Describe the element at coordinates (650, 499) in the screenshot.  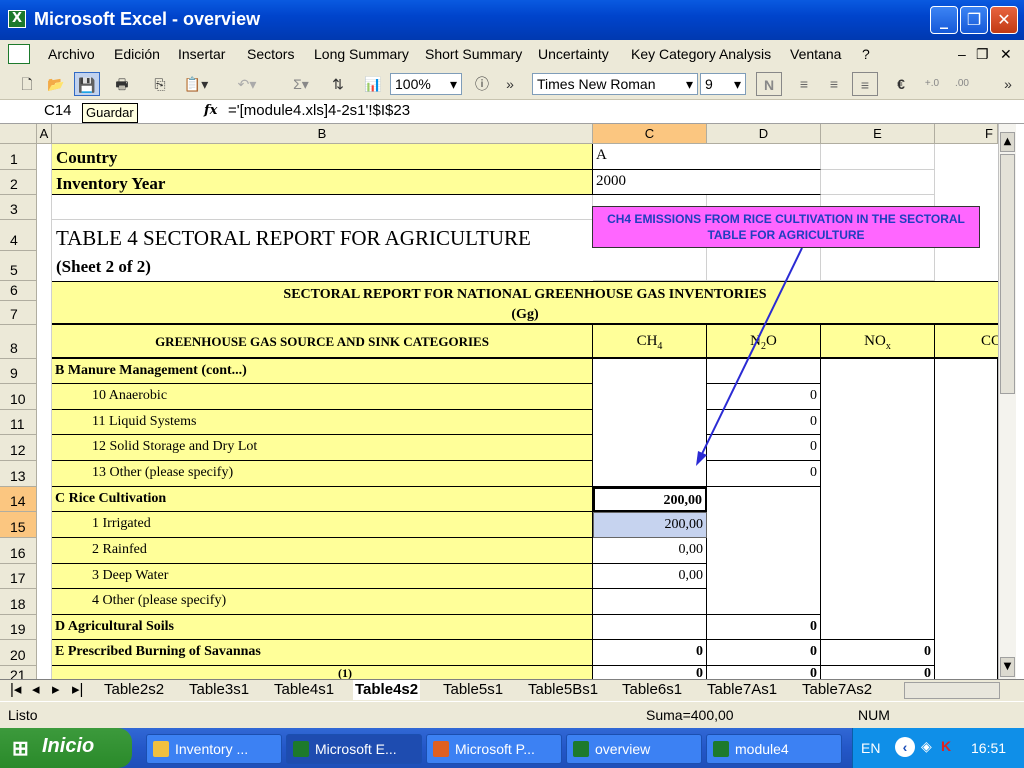
I see `cell-c14-selected: 200,00` at that location.